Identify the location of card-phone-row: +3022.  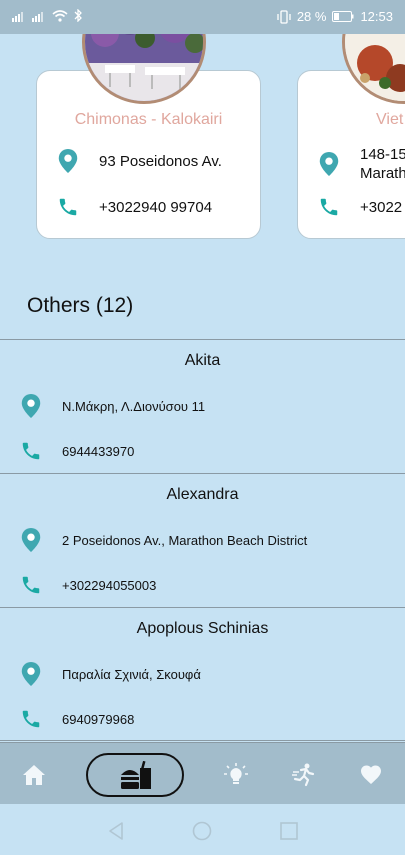
(360, 207).